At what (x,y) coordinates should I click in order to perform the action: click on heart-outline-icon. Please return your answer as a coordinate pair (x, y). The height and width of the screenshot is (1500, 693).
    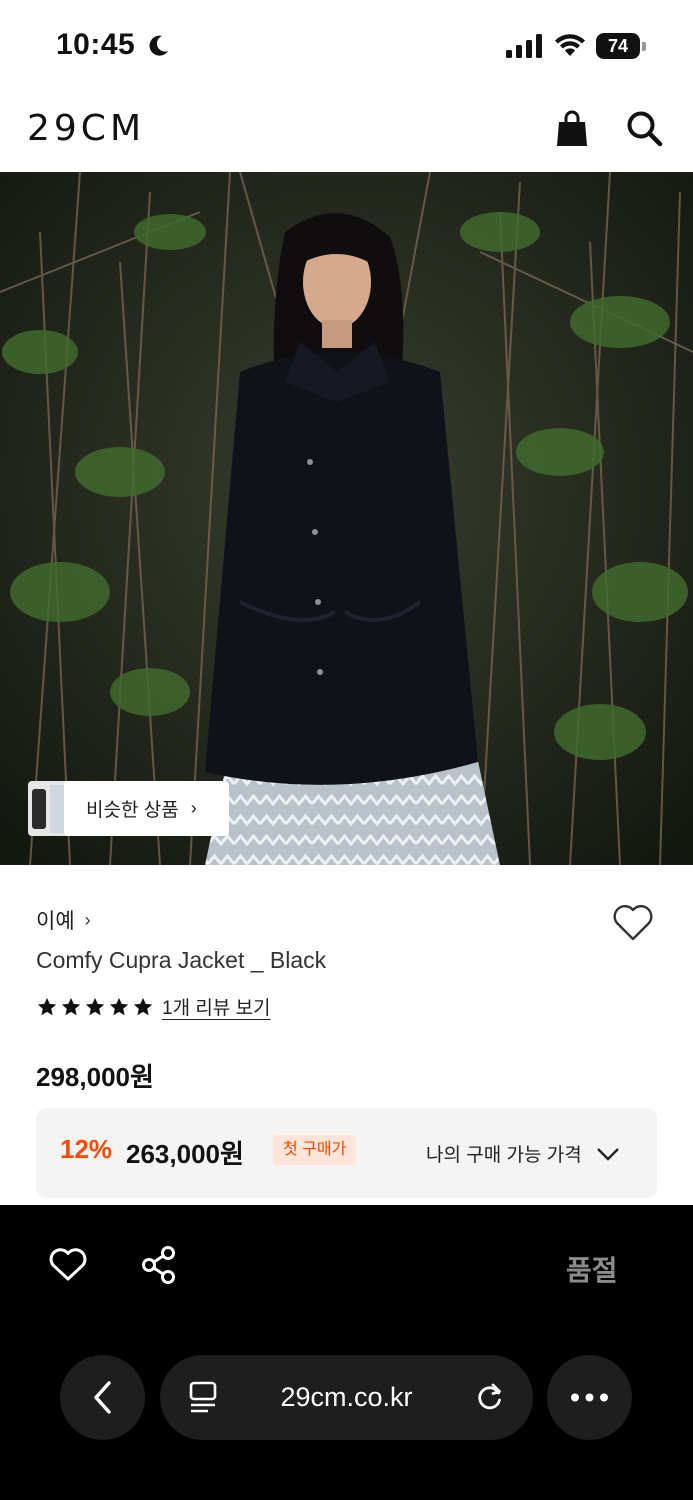
    Looking at the image, I should click on (633, 922).